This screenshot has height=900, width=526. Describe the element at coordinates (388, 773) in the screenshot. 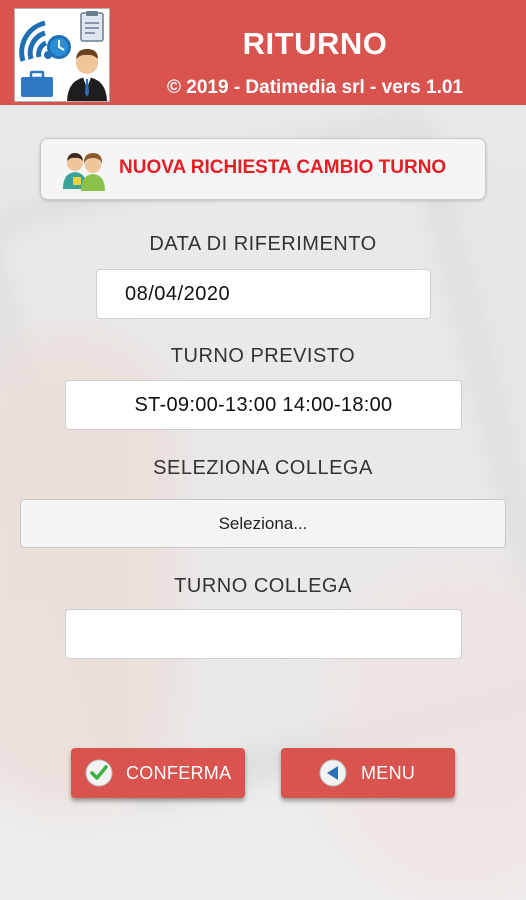

I see `menu-label: MENU` at that location.